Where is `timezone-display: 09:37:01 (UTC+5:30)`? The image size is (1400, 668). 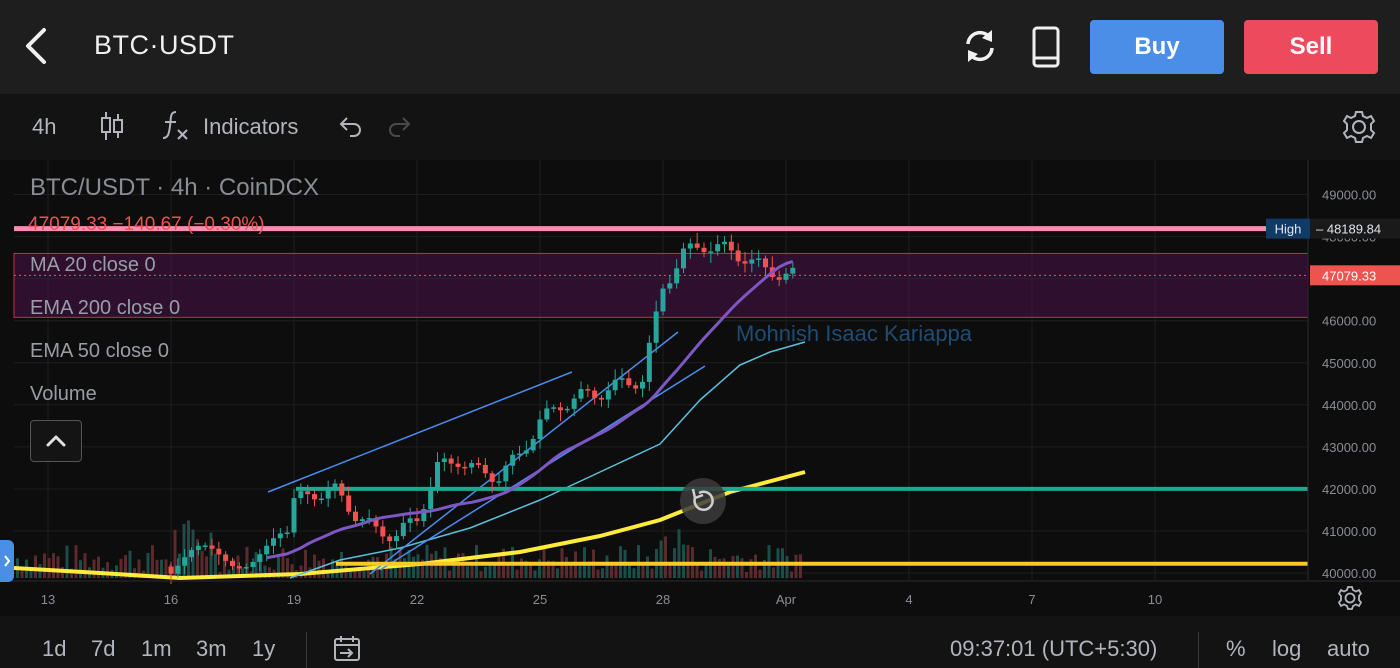
timezone-display: 09:37:01 (UTC+5:30) is located at coordinates (1053, 649).